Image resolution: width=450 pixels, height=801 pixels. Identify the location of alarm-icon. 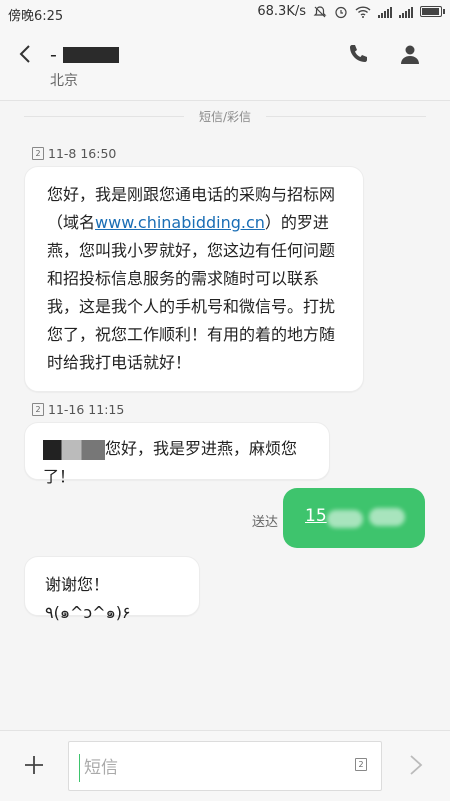
(341, 12).